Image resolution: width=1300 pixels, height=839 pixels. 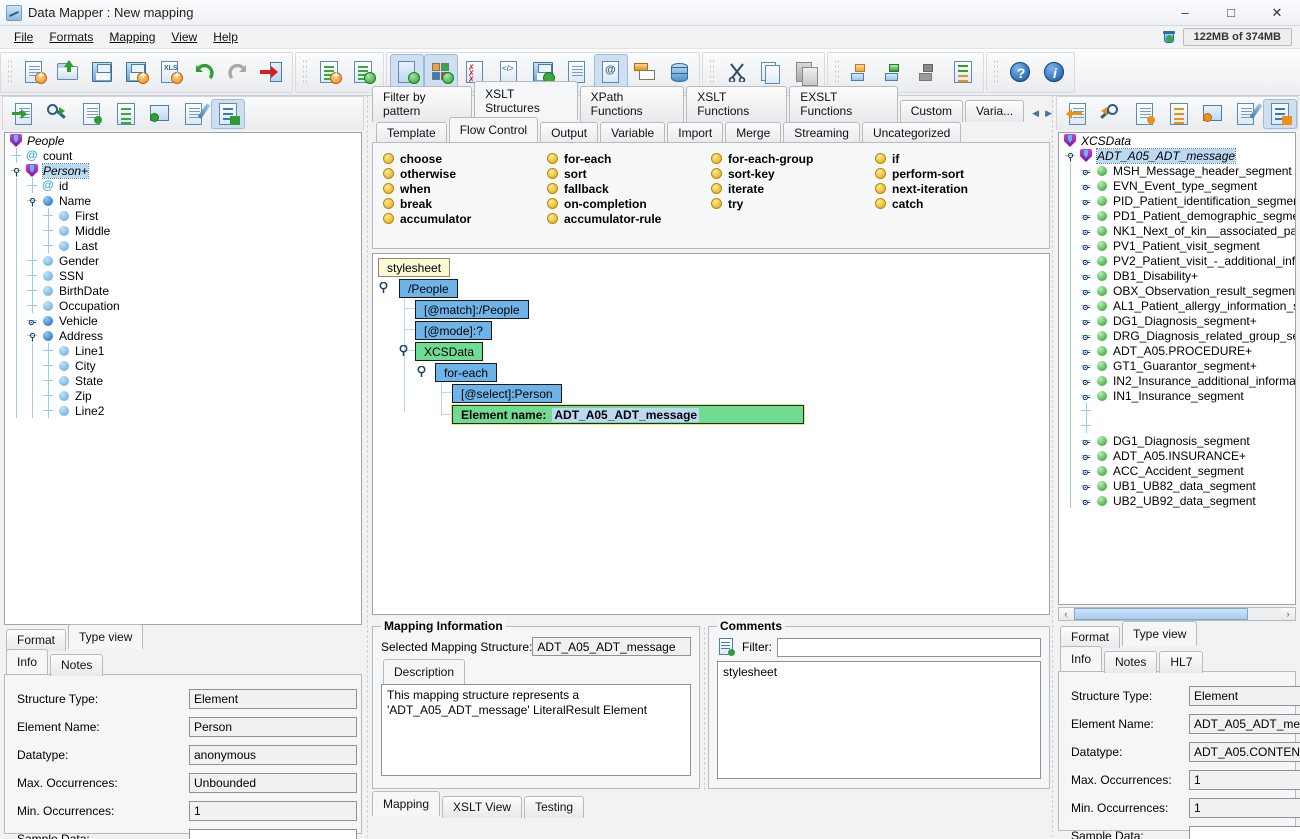 I want to click on close-button: ✕, so click(x=1277, y=13).